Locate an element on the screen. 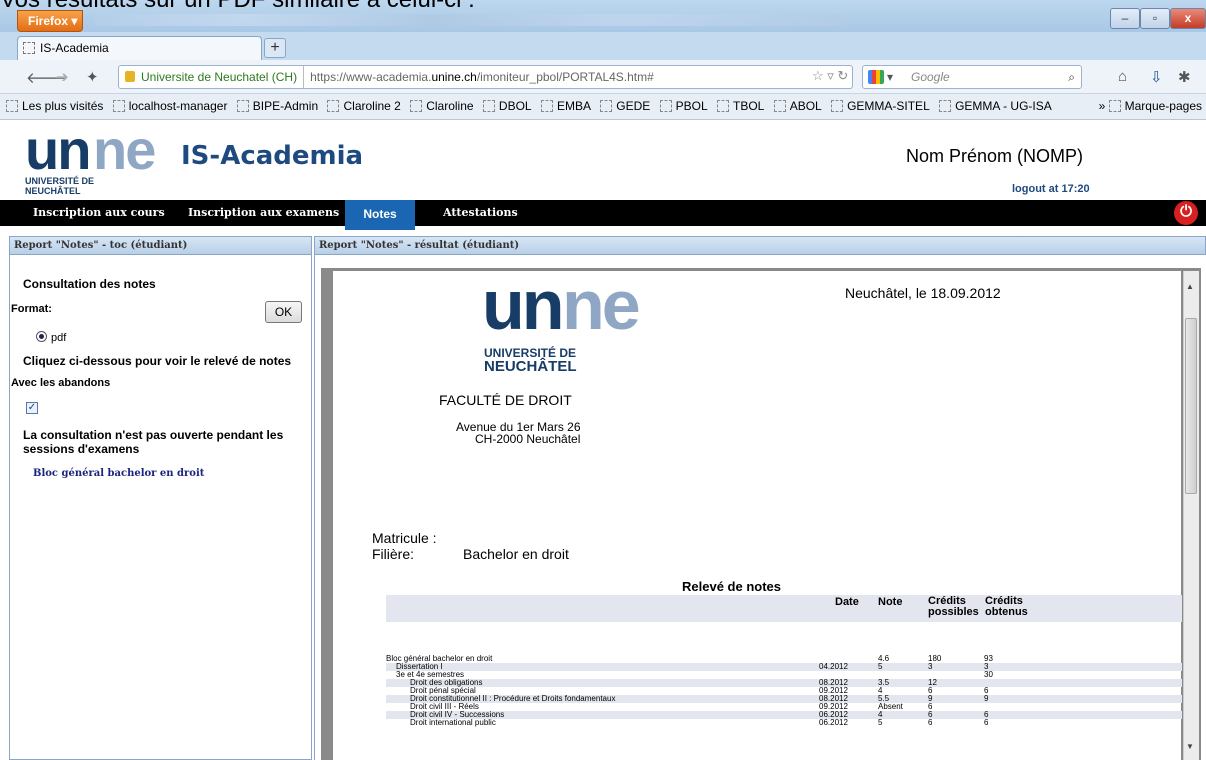 Image resolution: width=1206 pixels, height=760 pixels. site-identity: Universite de Neuchatel (CH) is located at coordinates (212, 77).